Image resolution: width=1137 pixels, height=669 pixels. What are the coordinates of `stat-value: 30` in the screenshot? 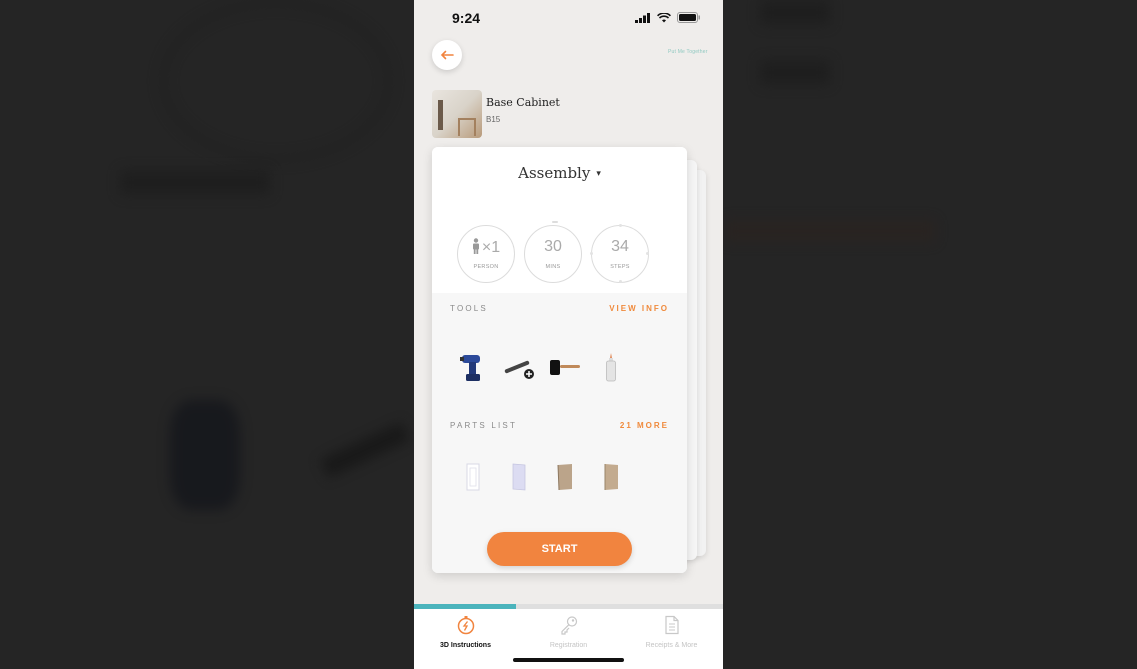 It's located at (553, 246).